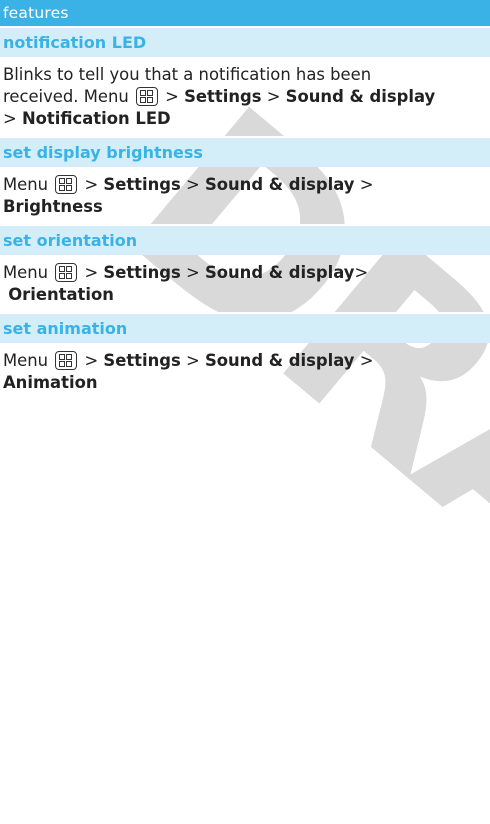 The image size is (490, 824). I want to click on section-title: set animation, so click(245, 327).